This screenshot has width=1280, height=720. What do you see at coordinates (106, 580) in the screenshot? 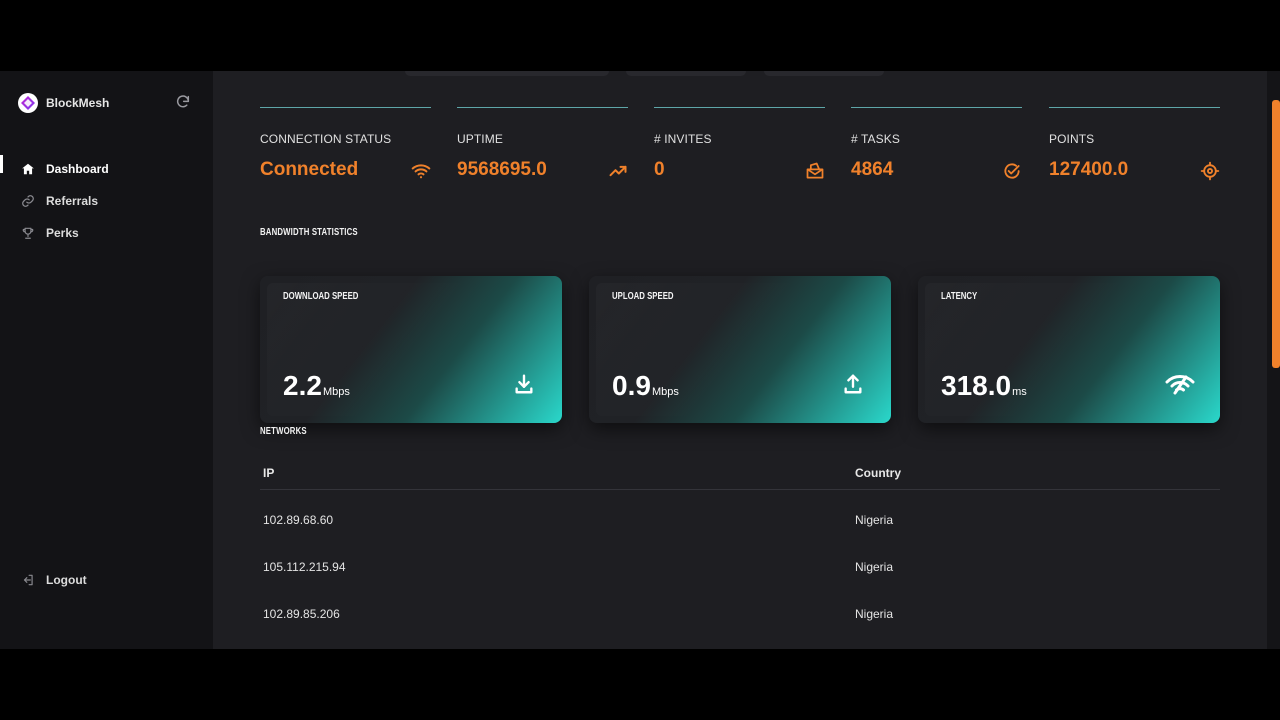
I see `logout-button: Logout` at bounding box center [106, 580].